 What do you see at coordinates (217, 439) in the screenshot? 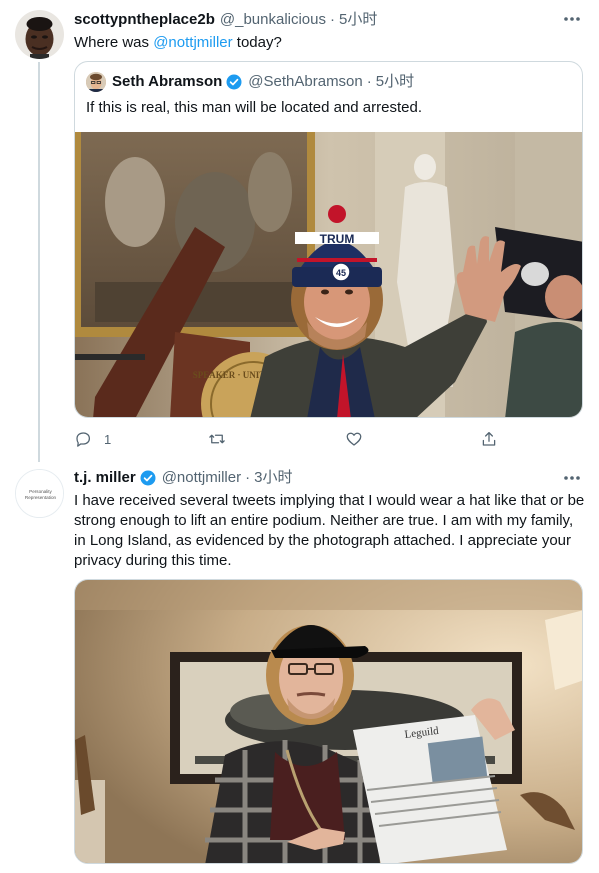
I see `retweet-icon` at bounding box center [217, 439].